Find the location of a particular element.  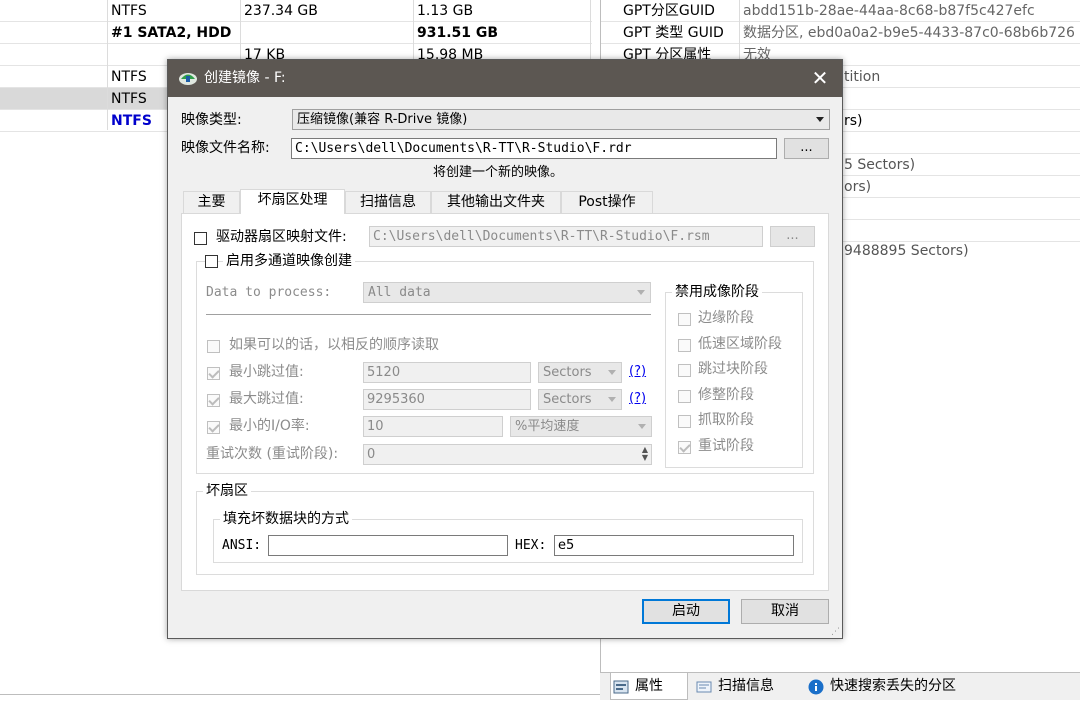

bottom-tab-bar: 属性 扫描信息 快速搜索丢失的分区 is located at coordinates (840, 686).